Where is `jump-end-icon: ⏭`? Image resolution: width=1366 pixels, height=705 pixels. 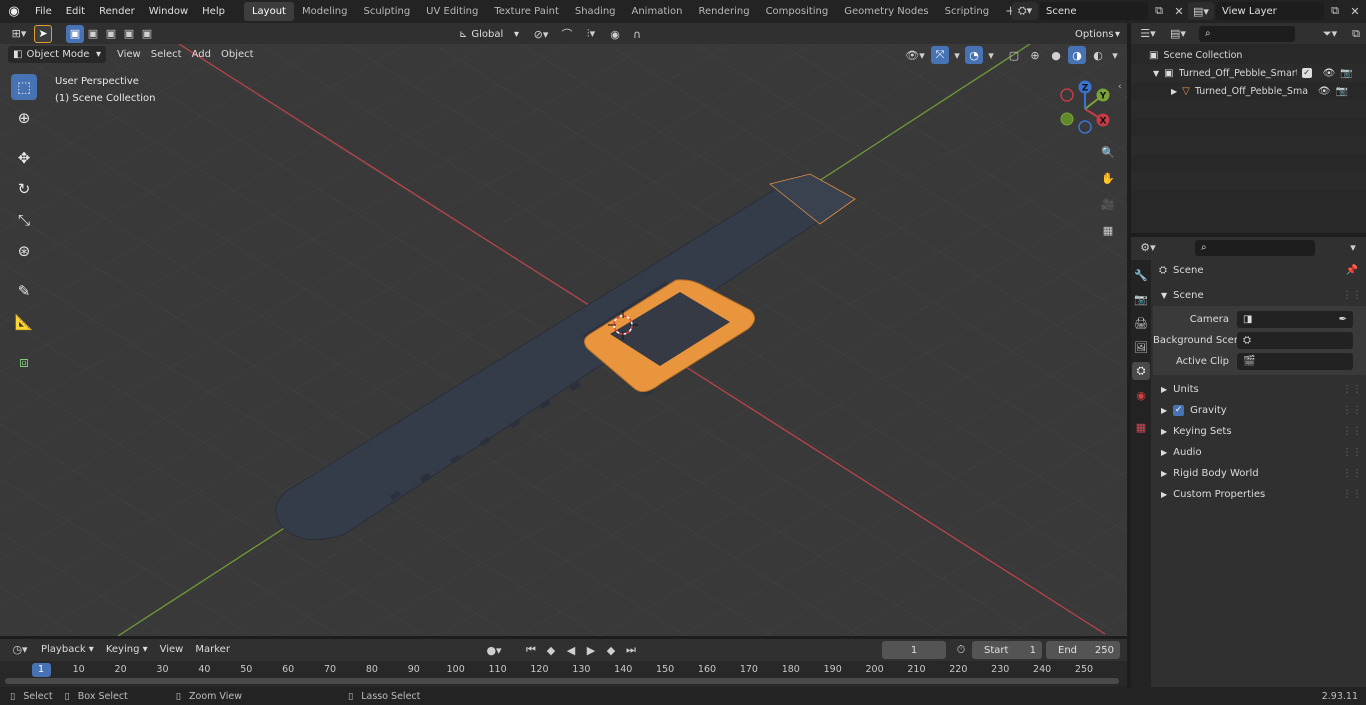
jump-end-icon: ⏭ is located at coordinates (631, 650).